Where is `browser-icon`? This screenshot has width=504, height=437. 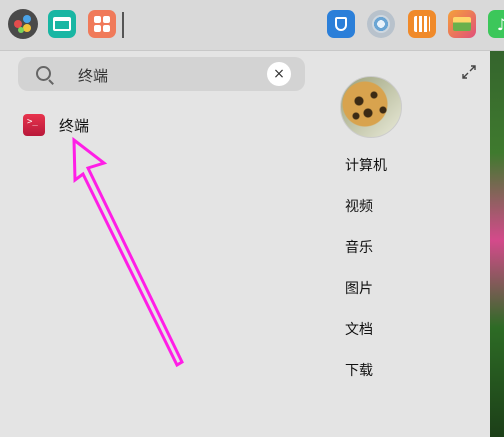 browser-icon is located at coordinates (381, 24).